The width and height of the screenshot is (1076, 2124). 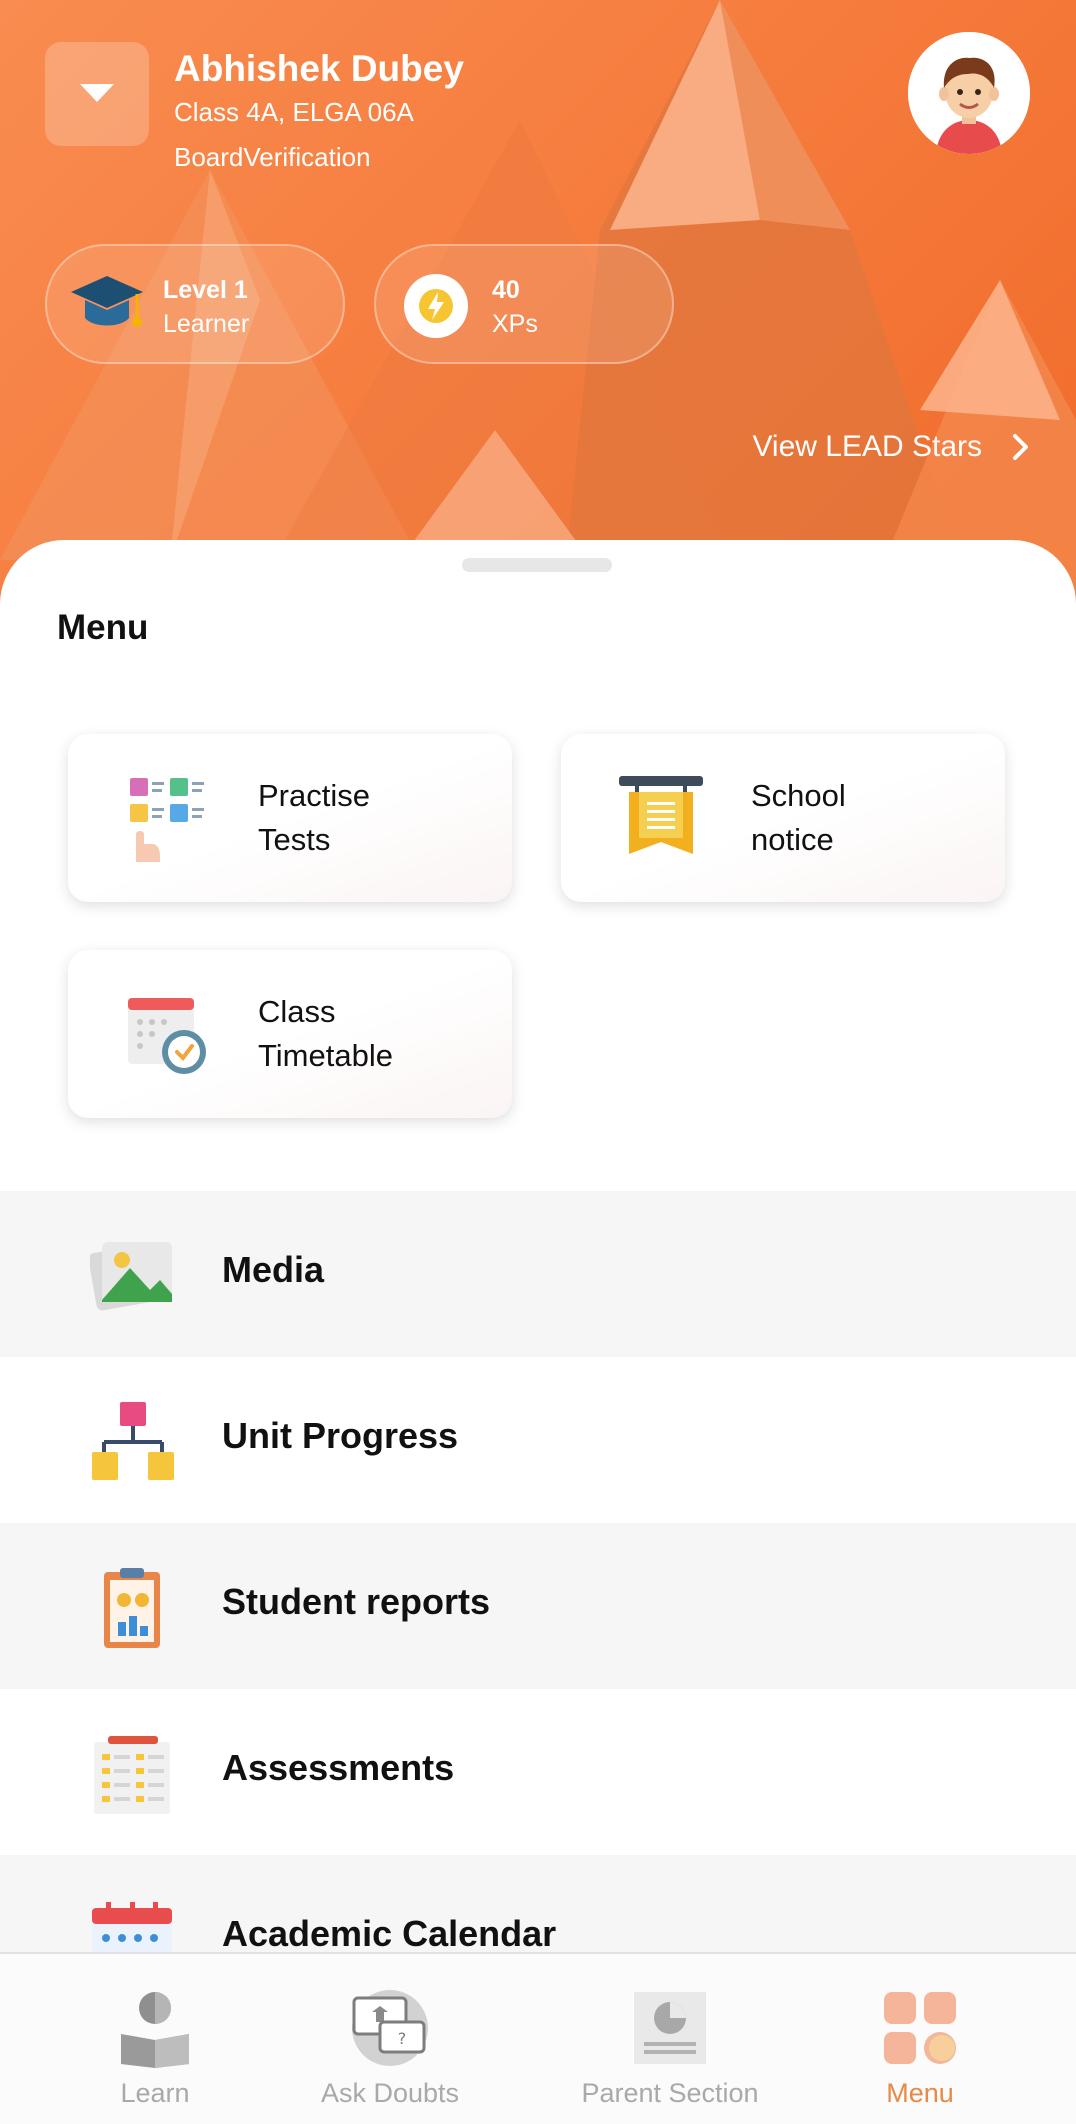 I want to click on sheet-drag-handle, so click(x=537, y=565).